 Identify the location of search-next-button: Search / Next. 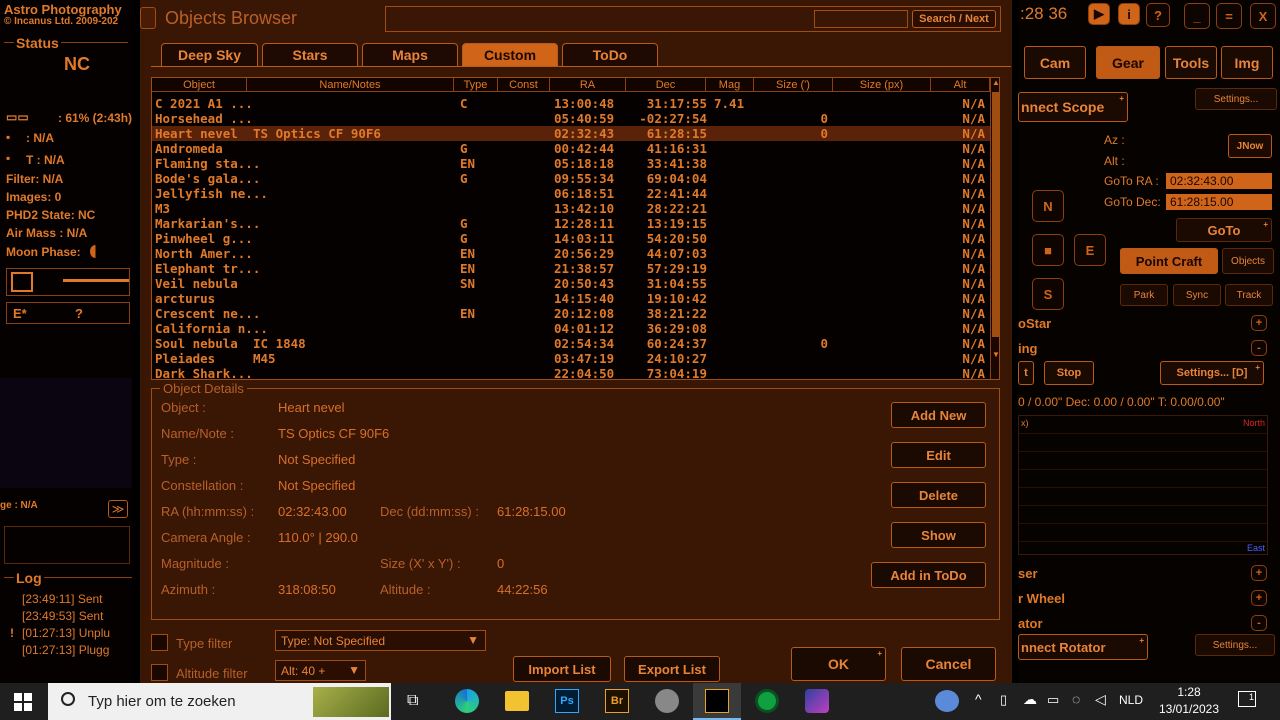
(954, 19).